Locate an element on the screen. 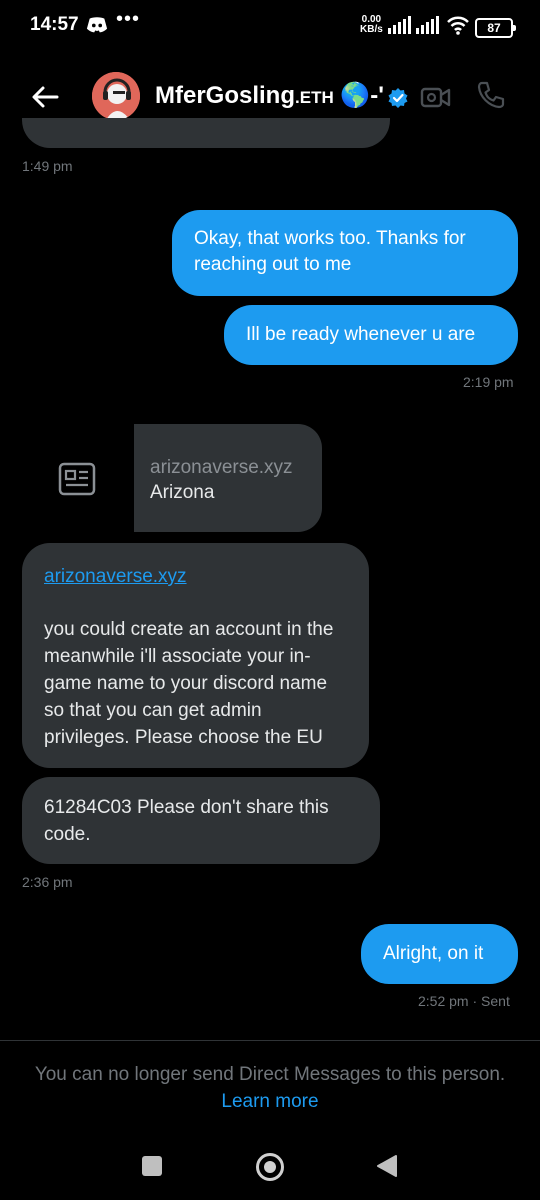  message-text: Ill be ready whenever u are is located at coordinates (361, 334).